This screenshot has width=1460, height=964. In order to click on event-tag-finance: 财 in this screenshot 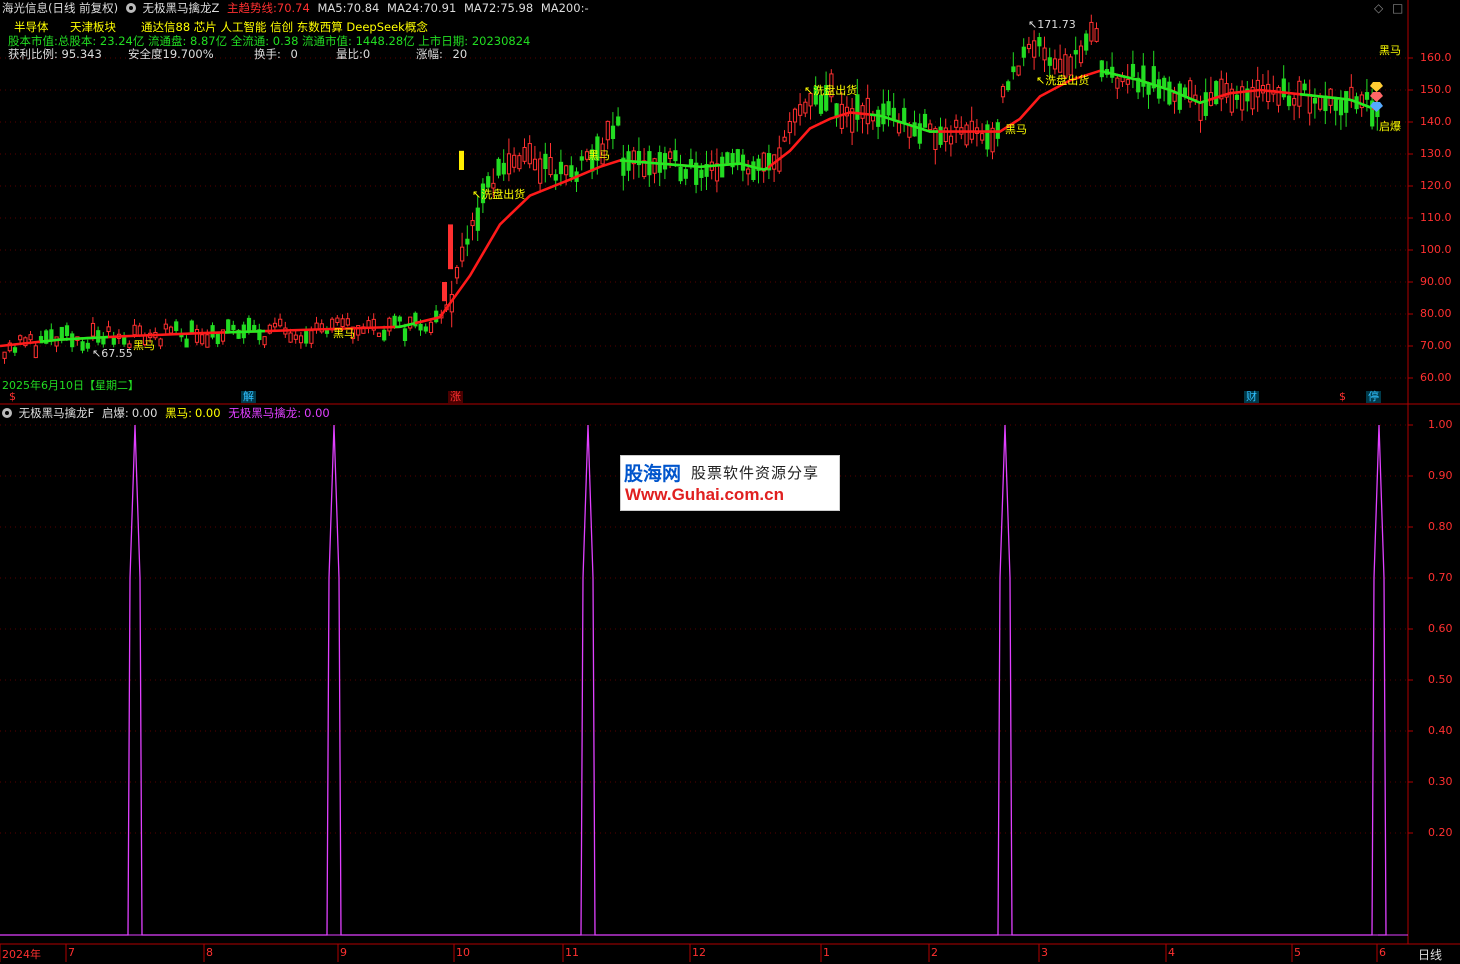, I will do `click(1251, 397)`.